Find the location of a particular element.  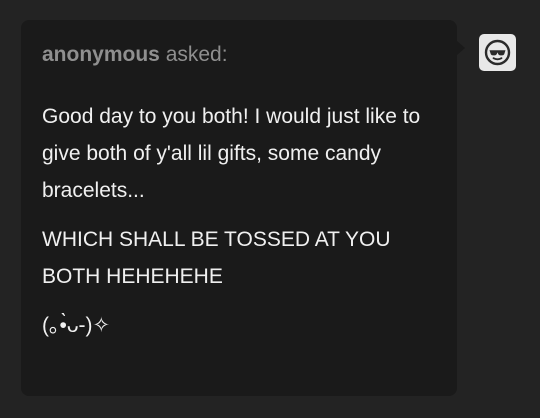

ask-pointer is located at coordinates (461, 48).